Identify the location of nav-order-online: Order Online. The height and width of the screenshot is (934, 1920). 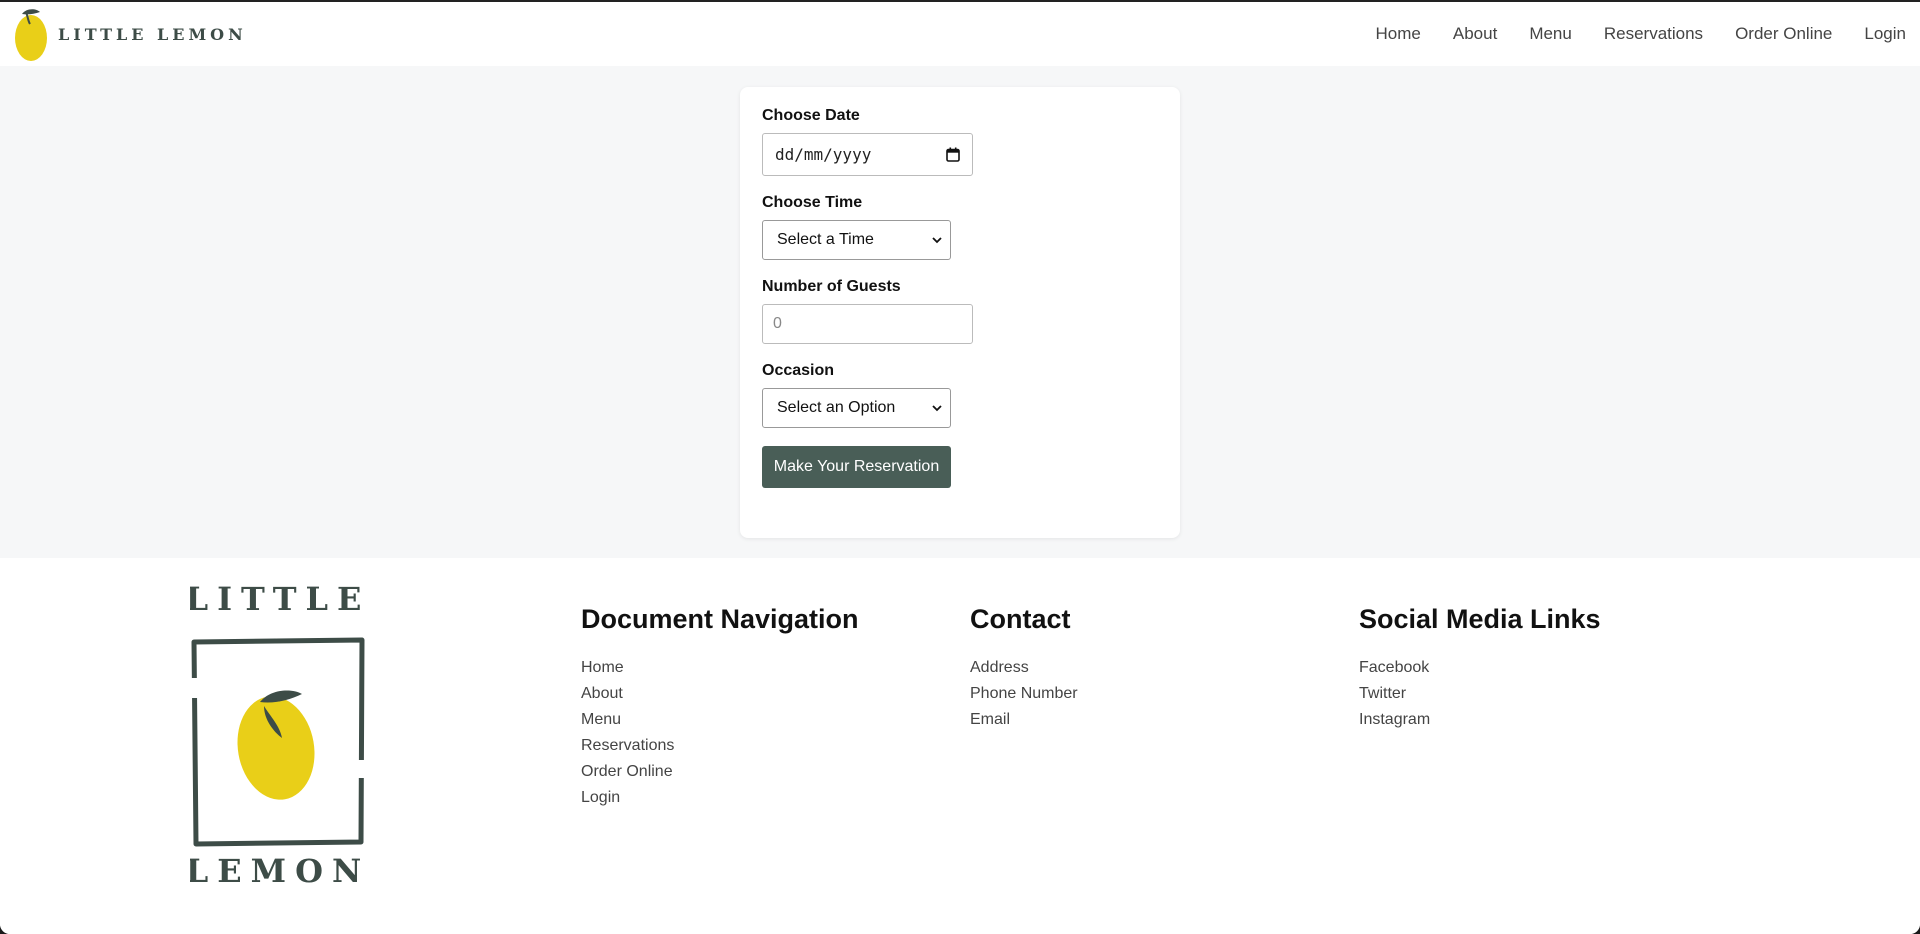
(1783, 34).